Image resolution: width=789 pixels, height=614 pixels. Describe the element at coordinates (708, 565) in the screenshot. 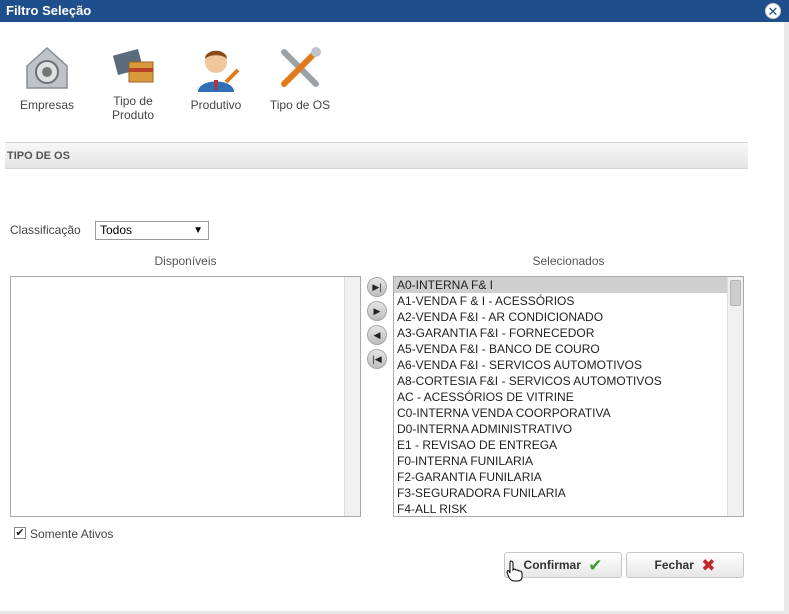

I see `x-icon: ✖` at that location.